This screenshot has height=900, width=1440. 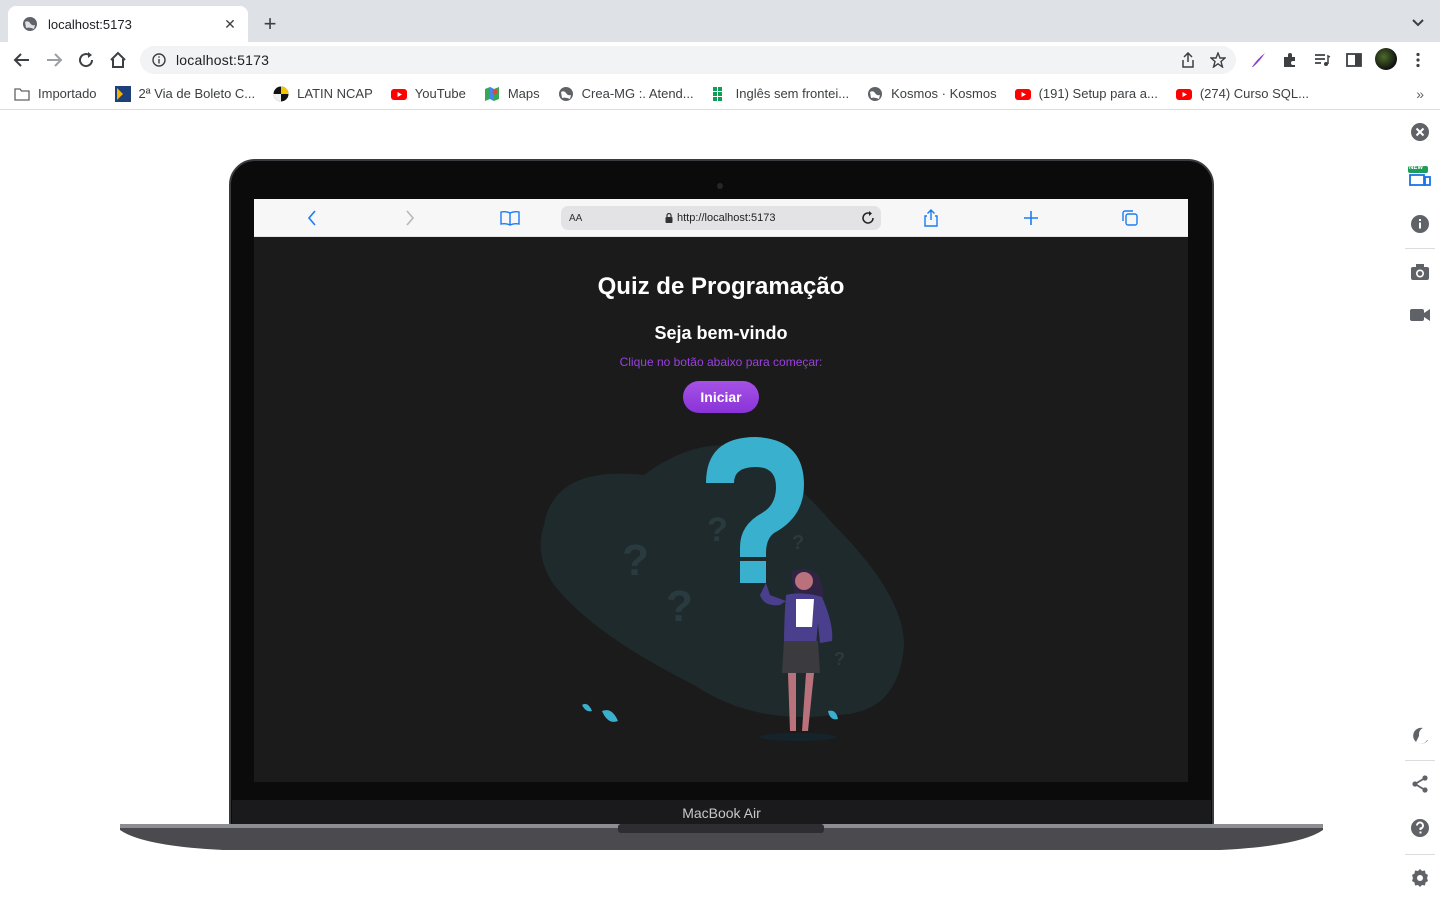 What do you see at coordinates (1322, 60) in the screenshot?
I see `media-queue-icon` at bounding box center [1322, 60].